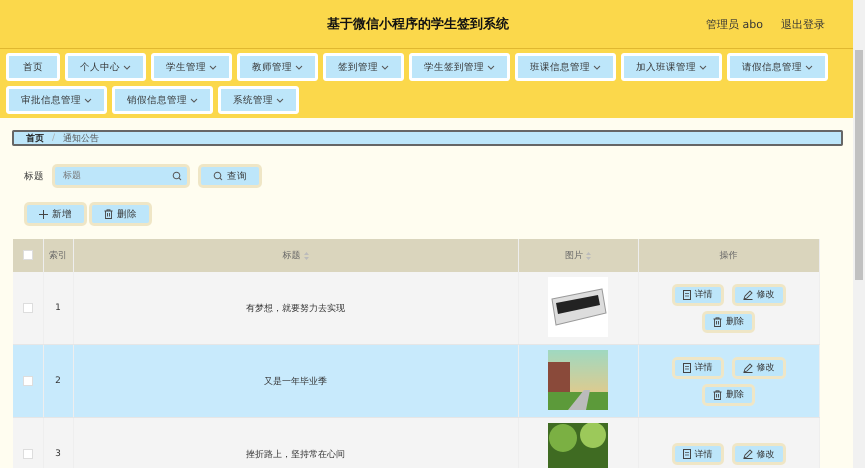  What do you see at coordinates (574, 256) in the screenshot?
I see `column-header: 图片` at bounding box center [574, 256].